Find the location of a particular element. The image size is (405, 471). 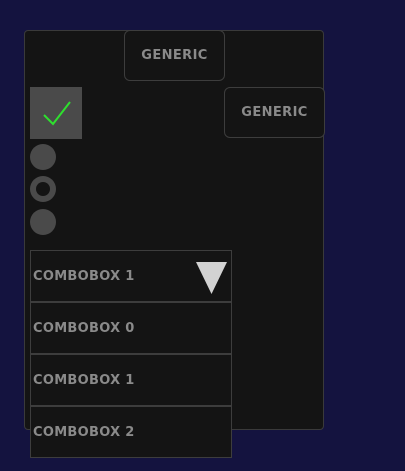

checkbox is located at coordinates (56, 113).